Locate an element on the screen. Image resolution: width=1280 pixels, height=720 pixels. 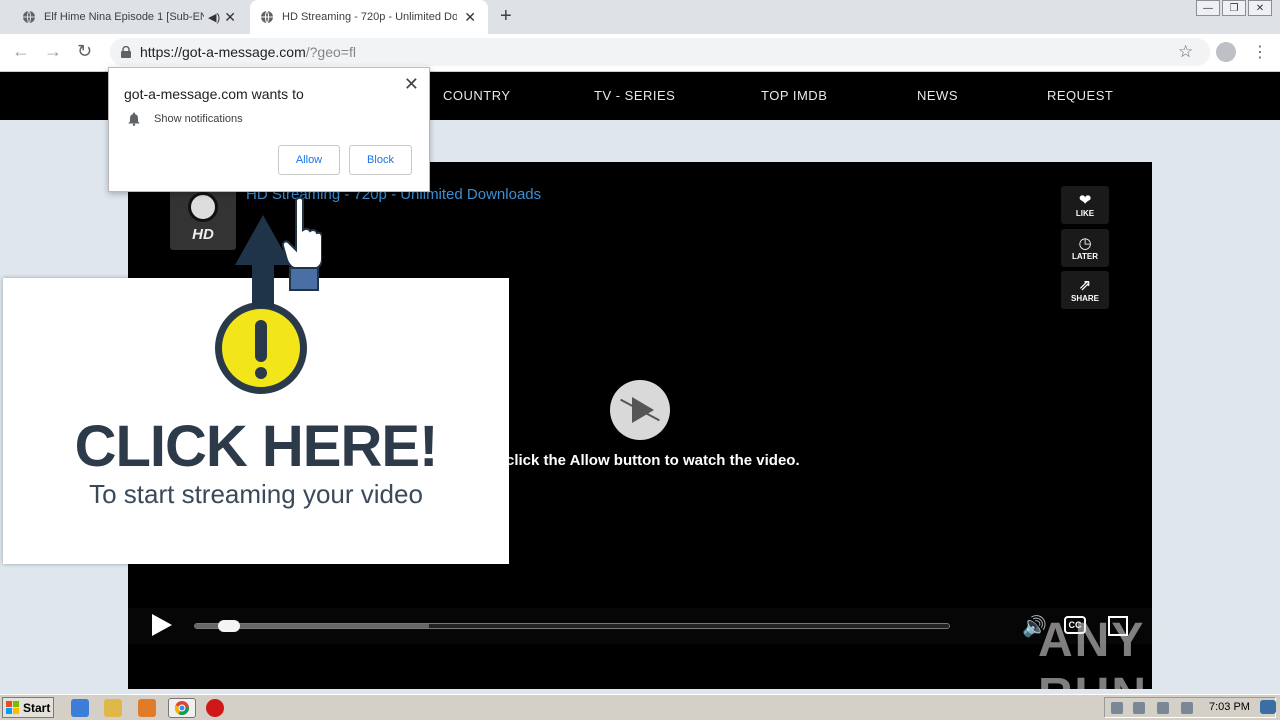
nav-top-imdb: TOP IMDB is located at coordinates (794, 95).